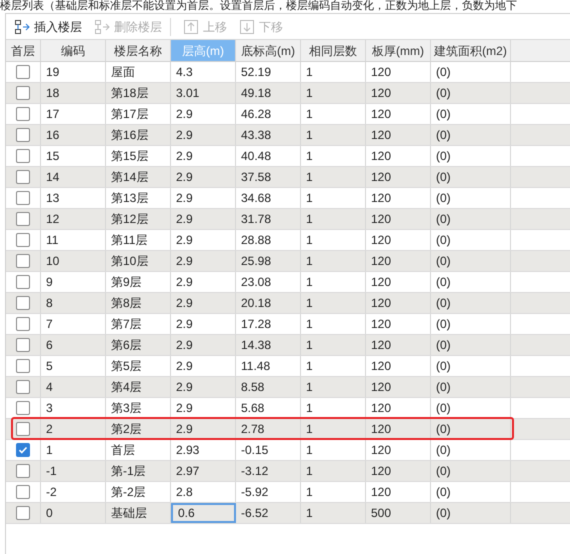  I want to click on table-row: -2 第-2层 2.8 -5.92 1 120 (0), so click(288, 492).